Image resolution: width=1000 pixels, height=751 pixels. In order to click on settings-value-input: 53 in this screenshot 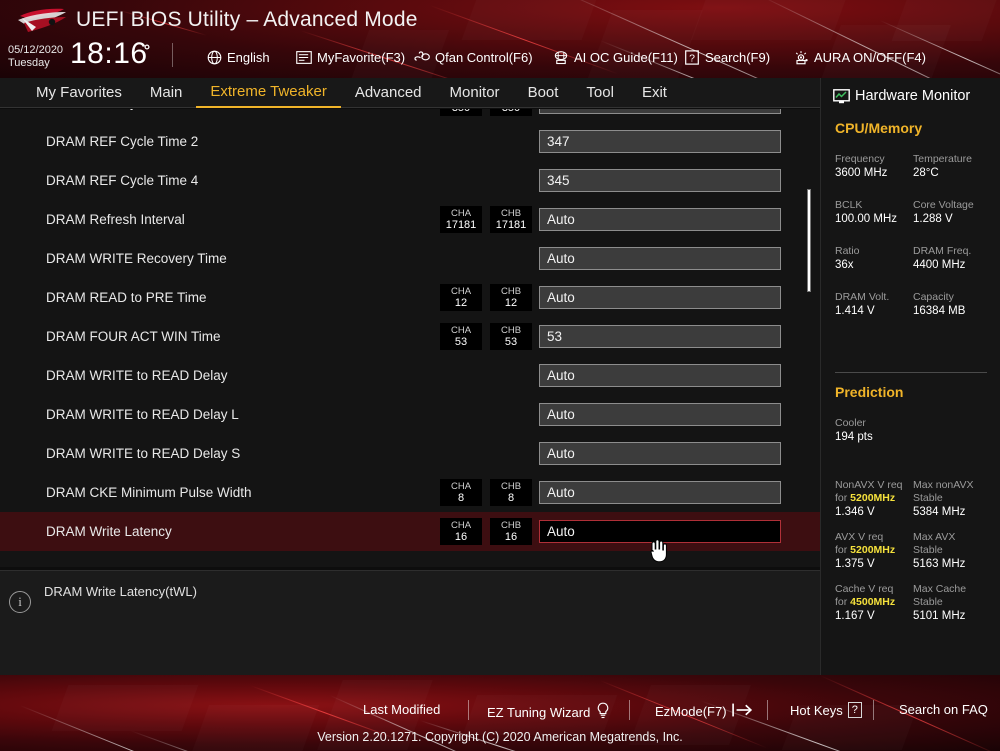, I will do `click(660, 336)`.